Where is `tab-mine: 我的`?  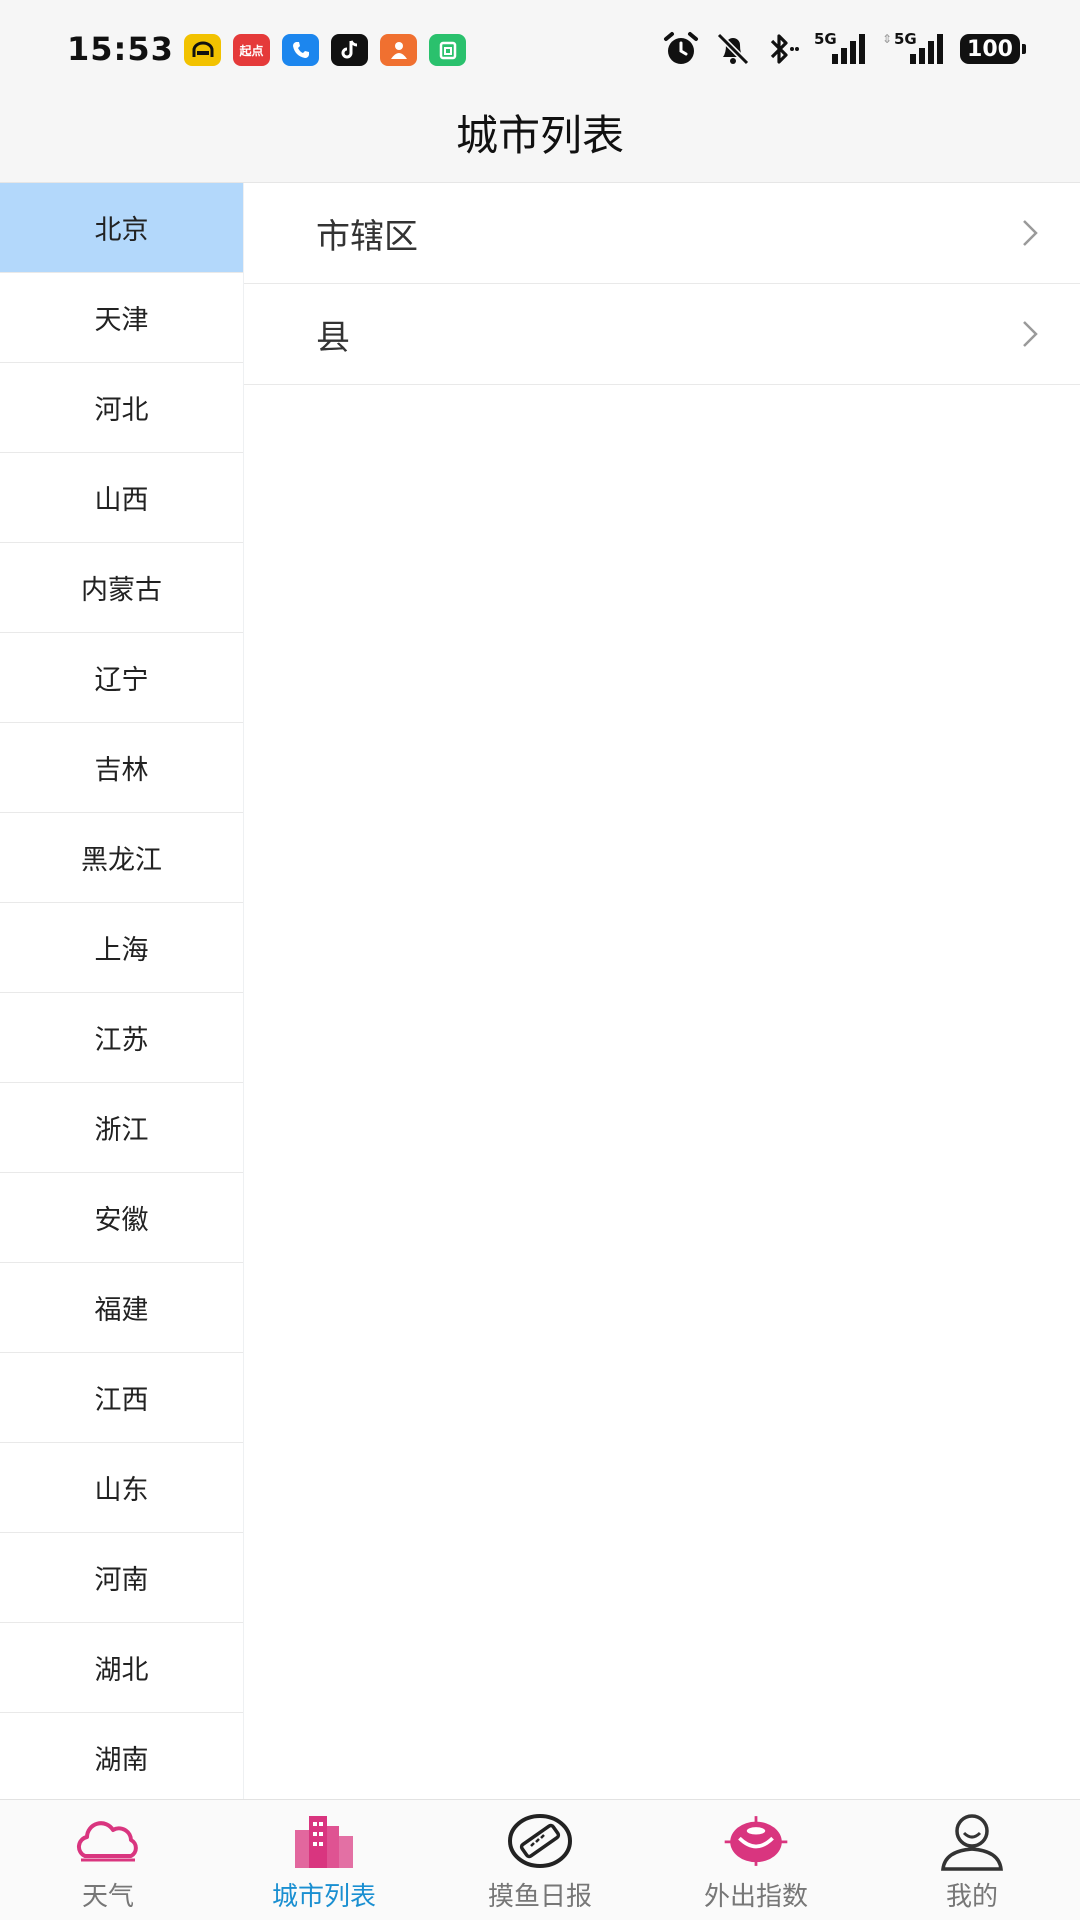 tab-mine: 我的 is located at coordinates (972, 1860).